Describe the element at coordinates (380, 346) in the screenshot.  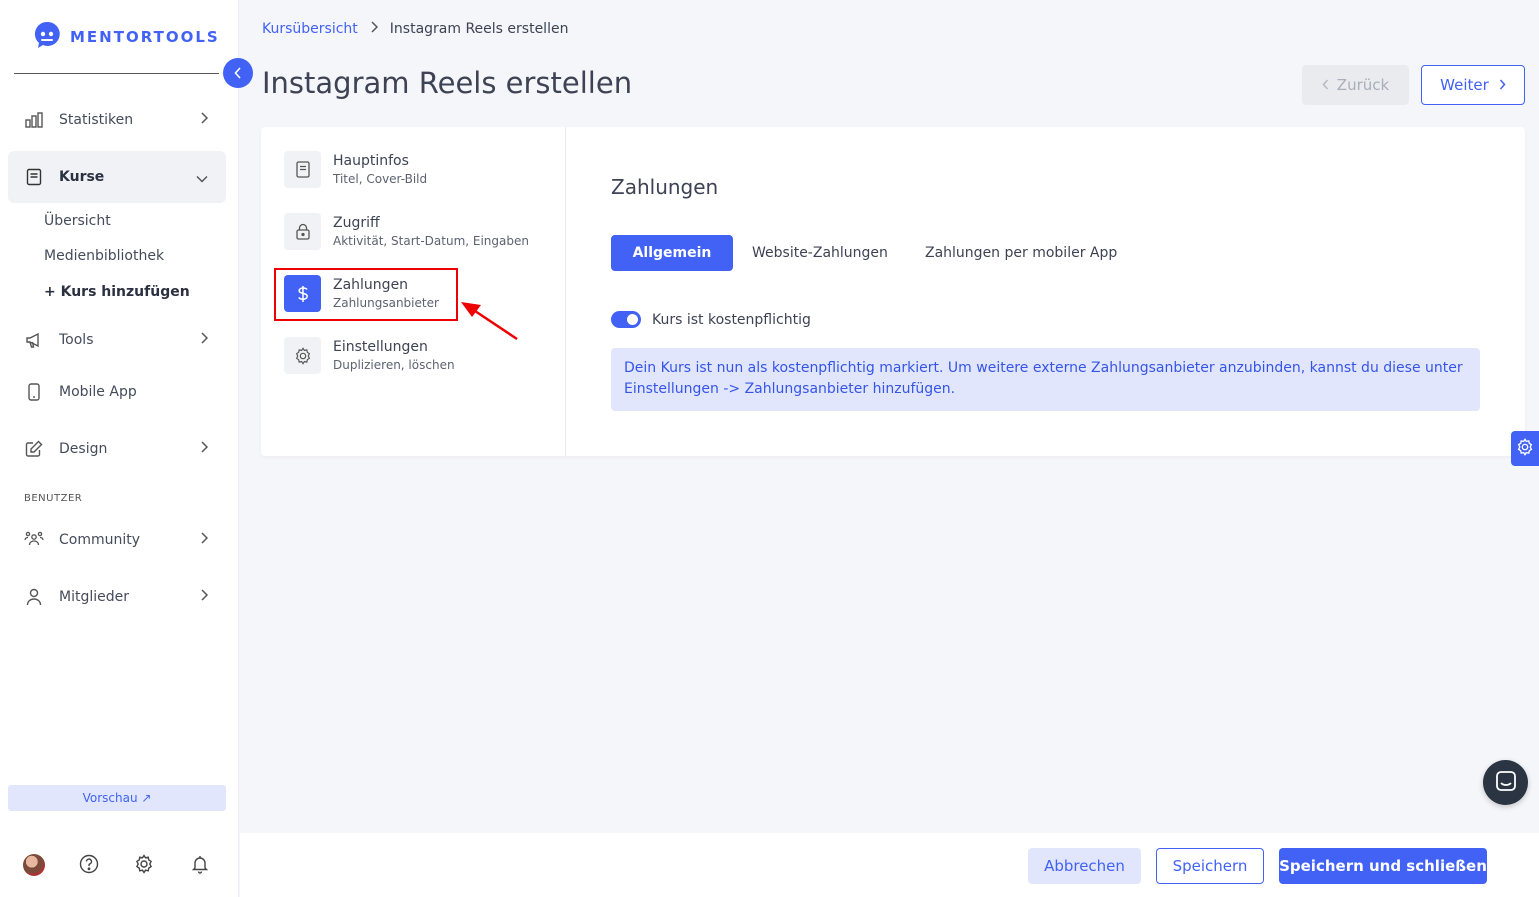
I see `step-title: Einstellungen` at that location.